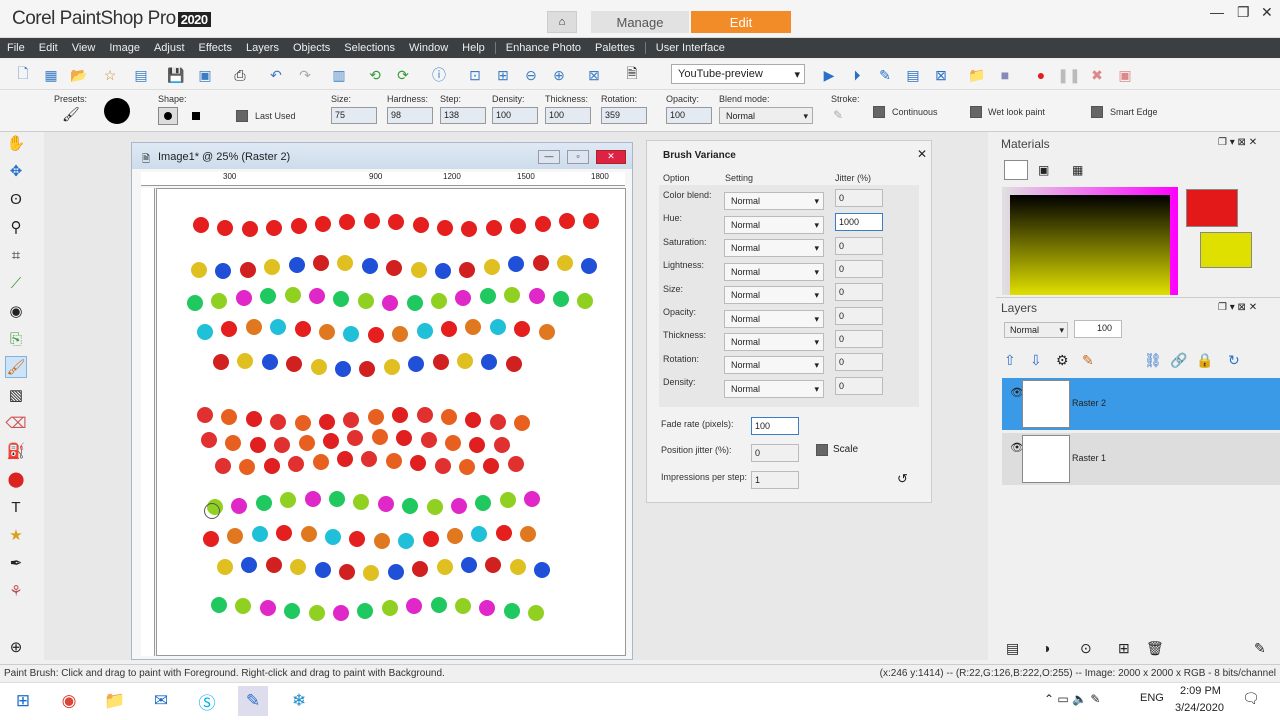 The height and width of the screenshot is (720, 1280). Describe the element at coordinates (1046, 648) in the screenshot. I see `adjustment-layer-icon: ◑` at that location.